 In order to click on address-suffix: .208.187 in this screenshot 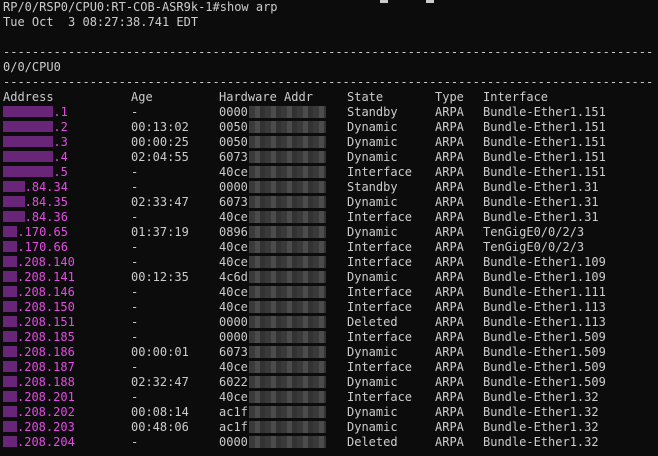, I will do `click(46, 367)`.